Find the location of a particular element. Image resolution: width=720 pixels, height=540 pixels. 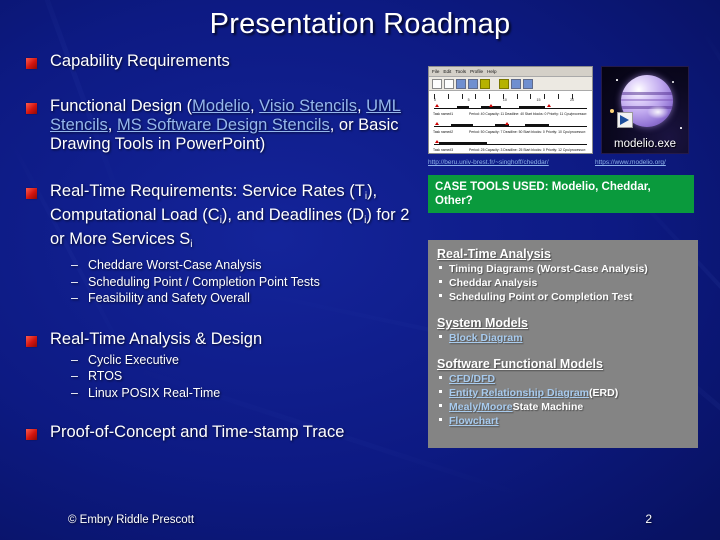

rt-req-part3: ), and Deadlines (D is located at coordinates (293, 215).